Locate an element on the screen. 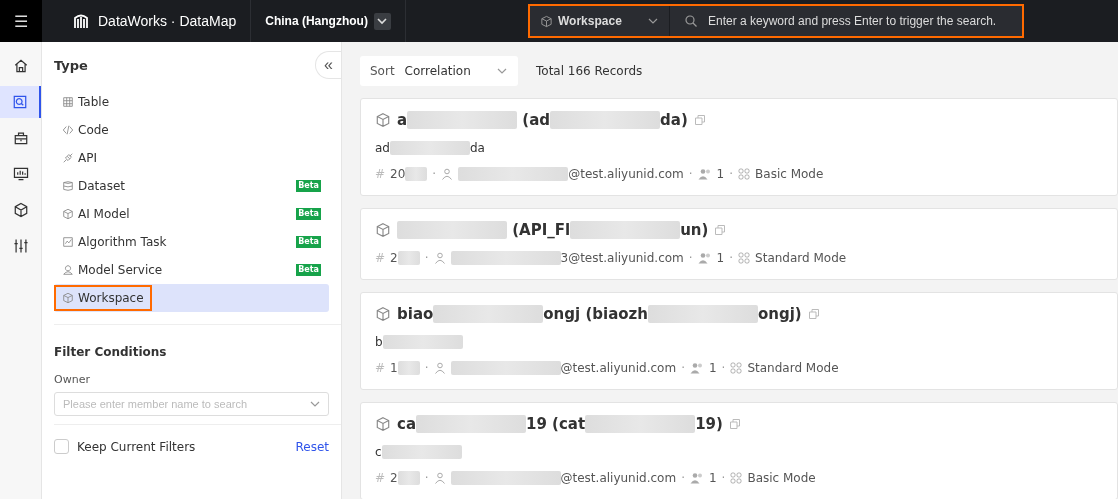 The image size is (1118, 499). type-item: AI Model Beta is located at coordinates (191, 214).